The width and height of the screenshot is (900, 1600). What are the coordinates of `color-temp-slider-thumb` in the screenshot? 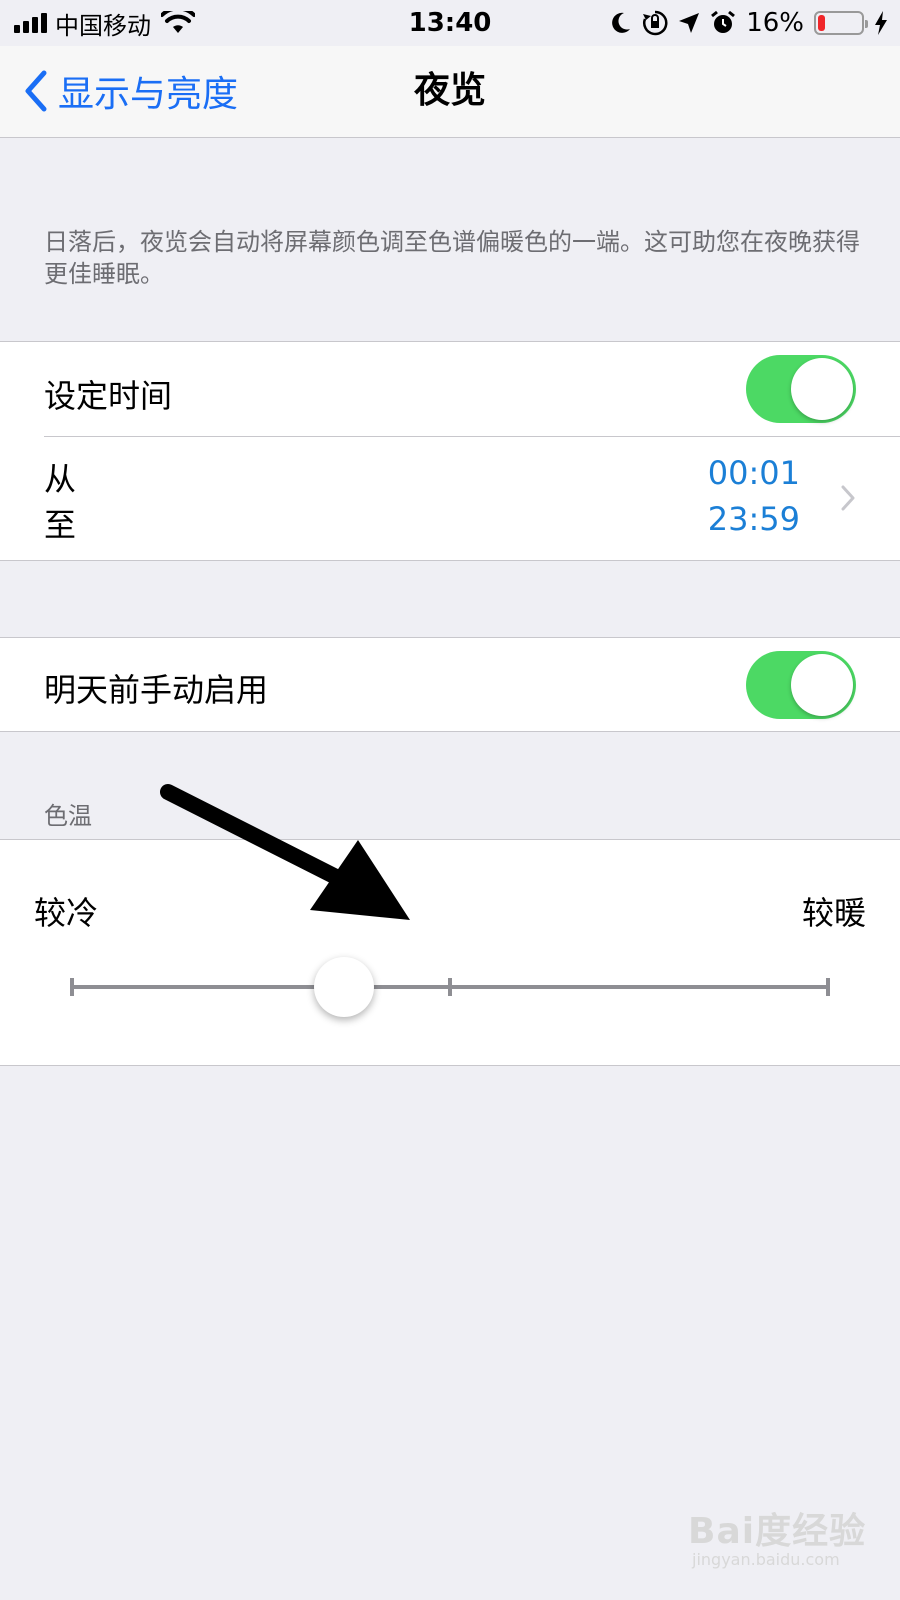 It's located at (344, 987).